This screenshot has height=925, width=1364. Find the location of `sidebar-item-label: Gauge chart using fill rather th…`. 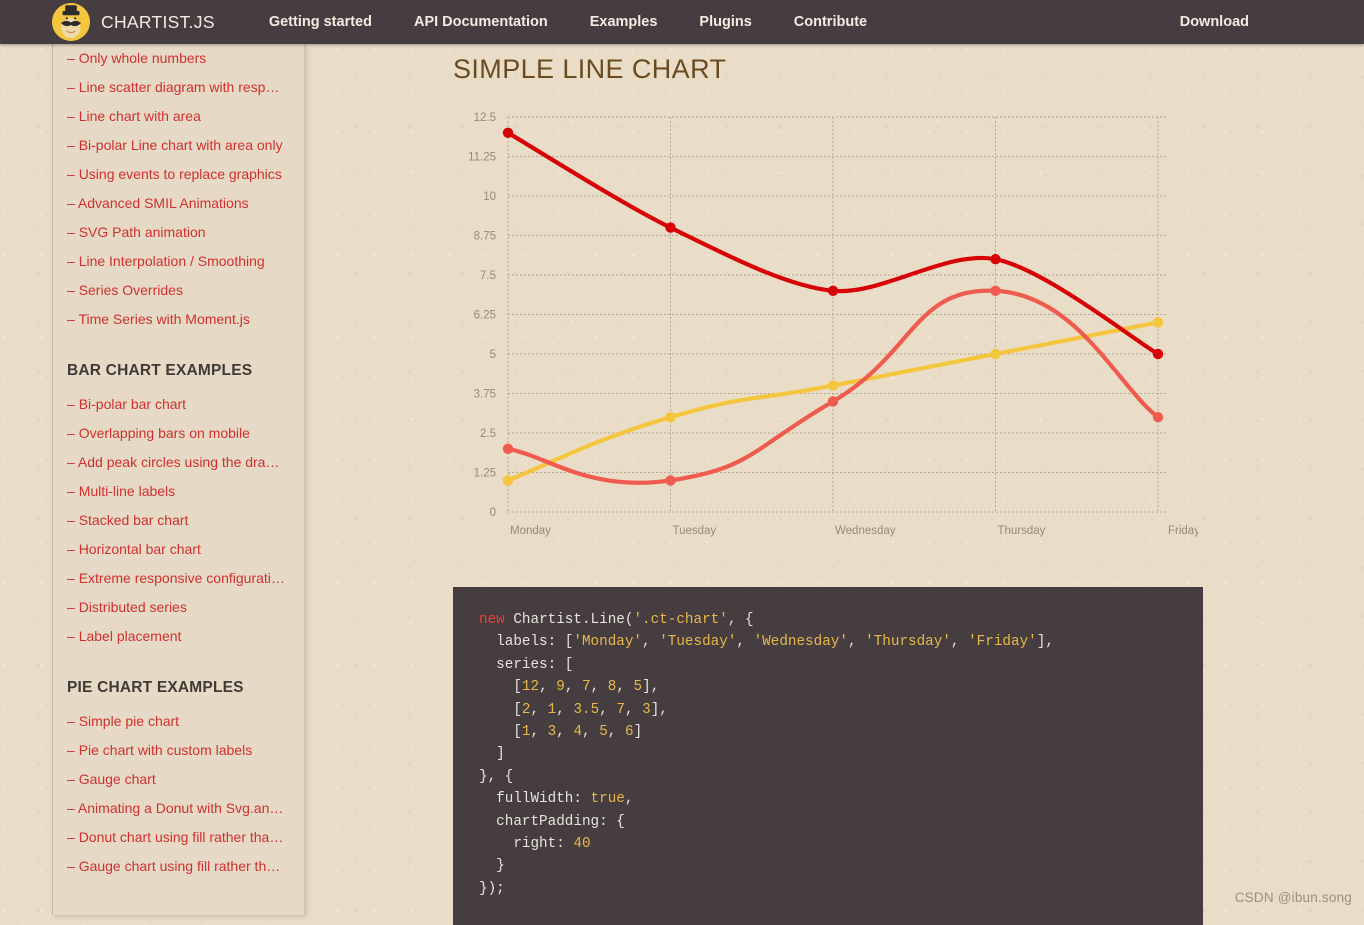

sidebar-item-label: Gauge chart using fill rather th… is located at coordinates (179, 866).